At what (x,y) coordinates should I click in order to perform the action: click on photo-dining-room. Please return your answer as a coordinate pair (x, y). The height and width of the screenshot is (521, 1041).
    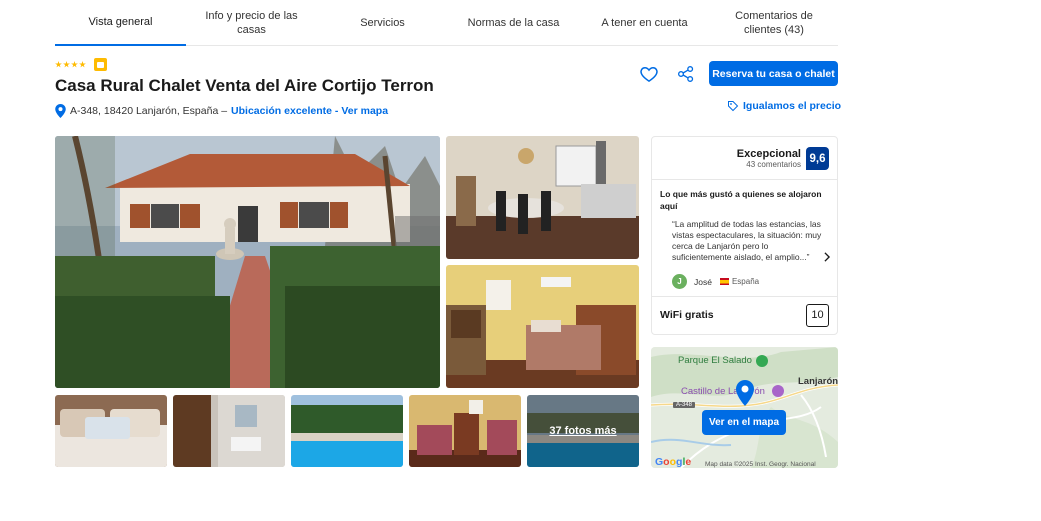
    Looking at the image, I should click on (542, 197).